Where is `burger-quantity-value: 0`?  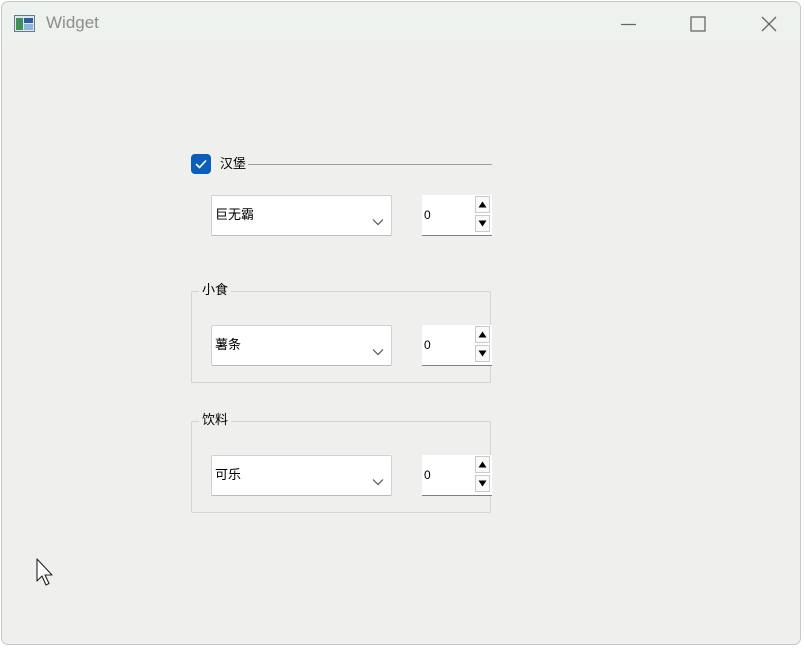 burger-quantity-value: 0 is located at coordinates (427, 215).